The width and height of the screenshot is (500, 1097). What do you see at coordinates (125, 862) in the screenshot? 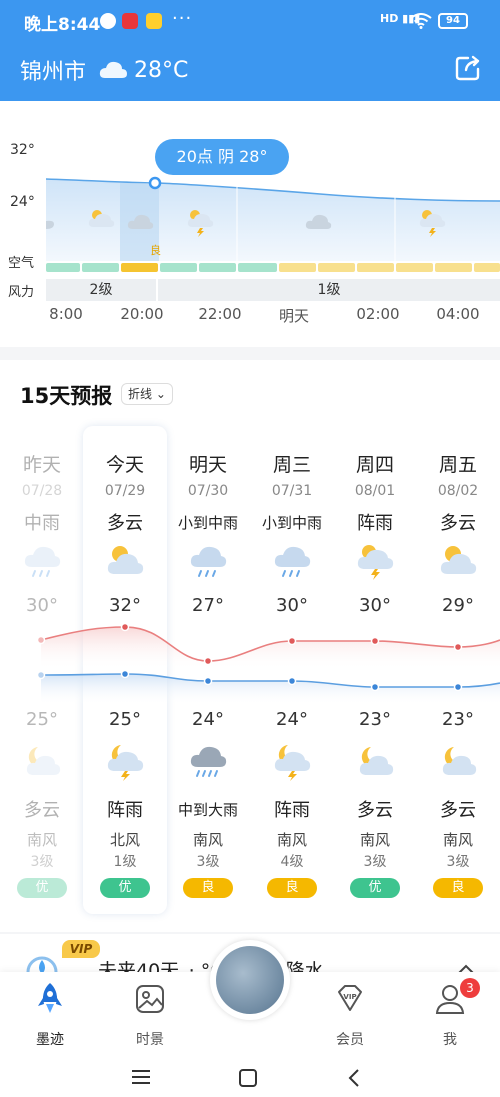
I see `wind-level: 1级` at bounding box center [125, 862].